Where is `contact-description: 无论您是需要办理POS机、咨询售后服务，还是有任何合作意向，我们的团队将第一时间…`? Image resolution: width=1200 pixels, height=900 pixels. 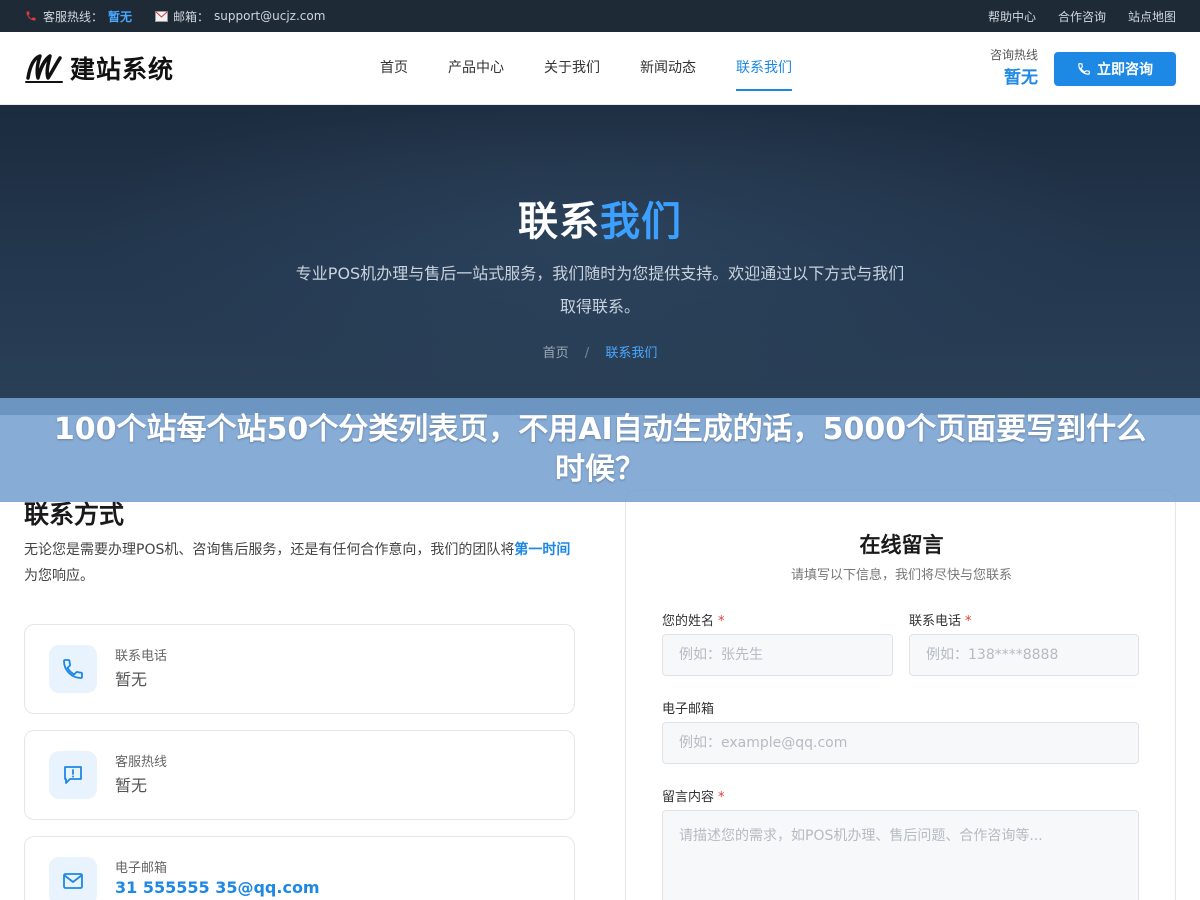
contact-description: 无论您是需要办理POS机、咨询售后服务，还是有任何合作意向，我们的团队将第一时间… is located at coordinates (300, 563).